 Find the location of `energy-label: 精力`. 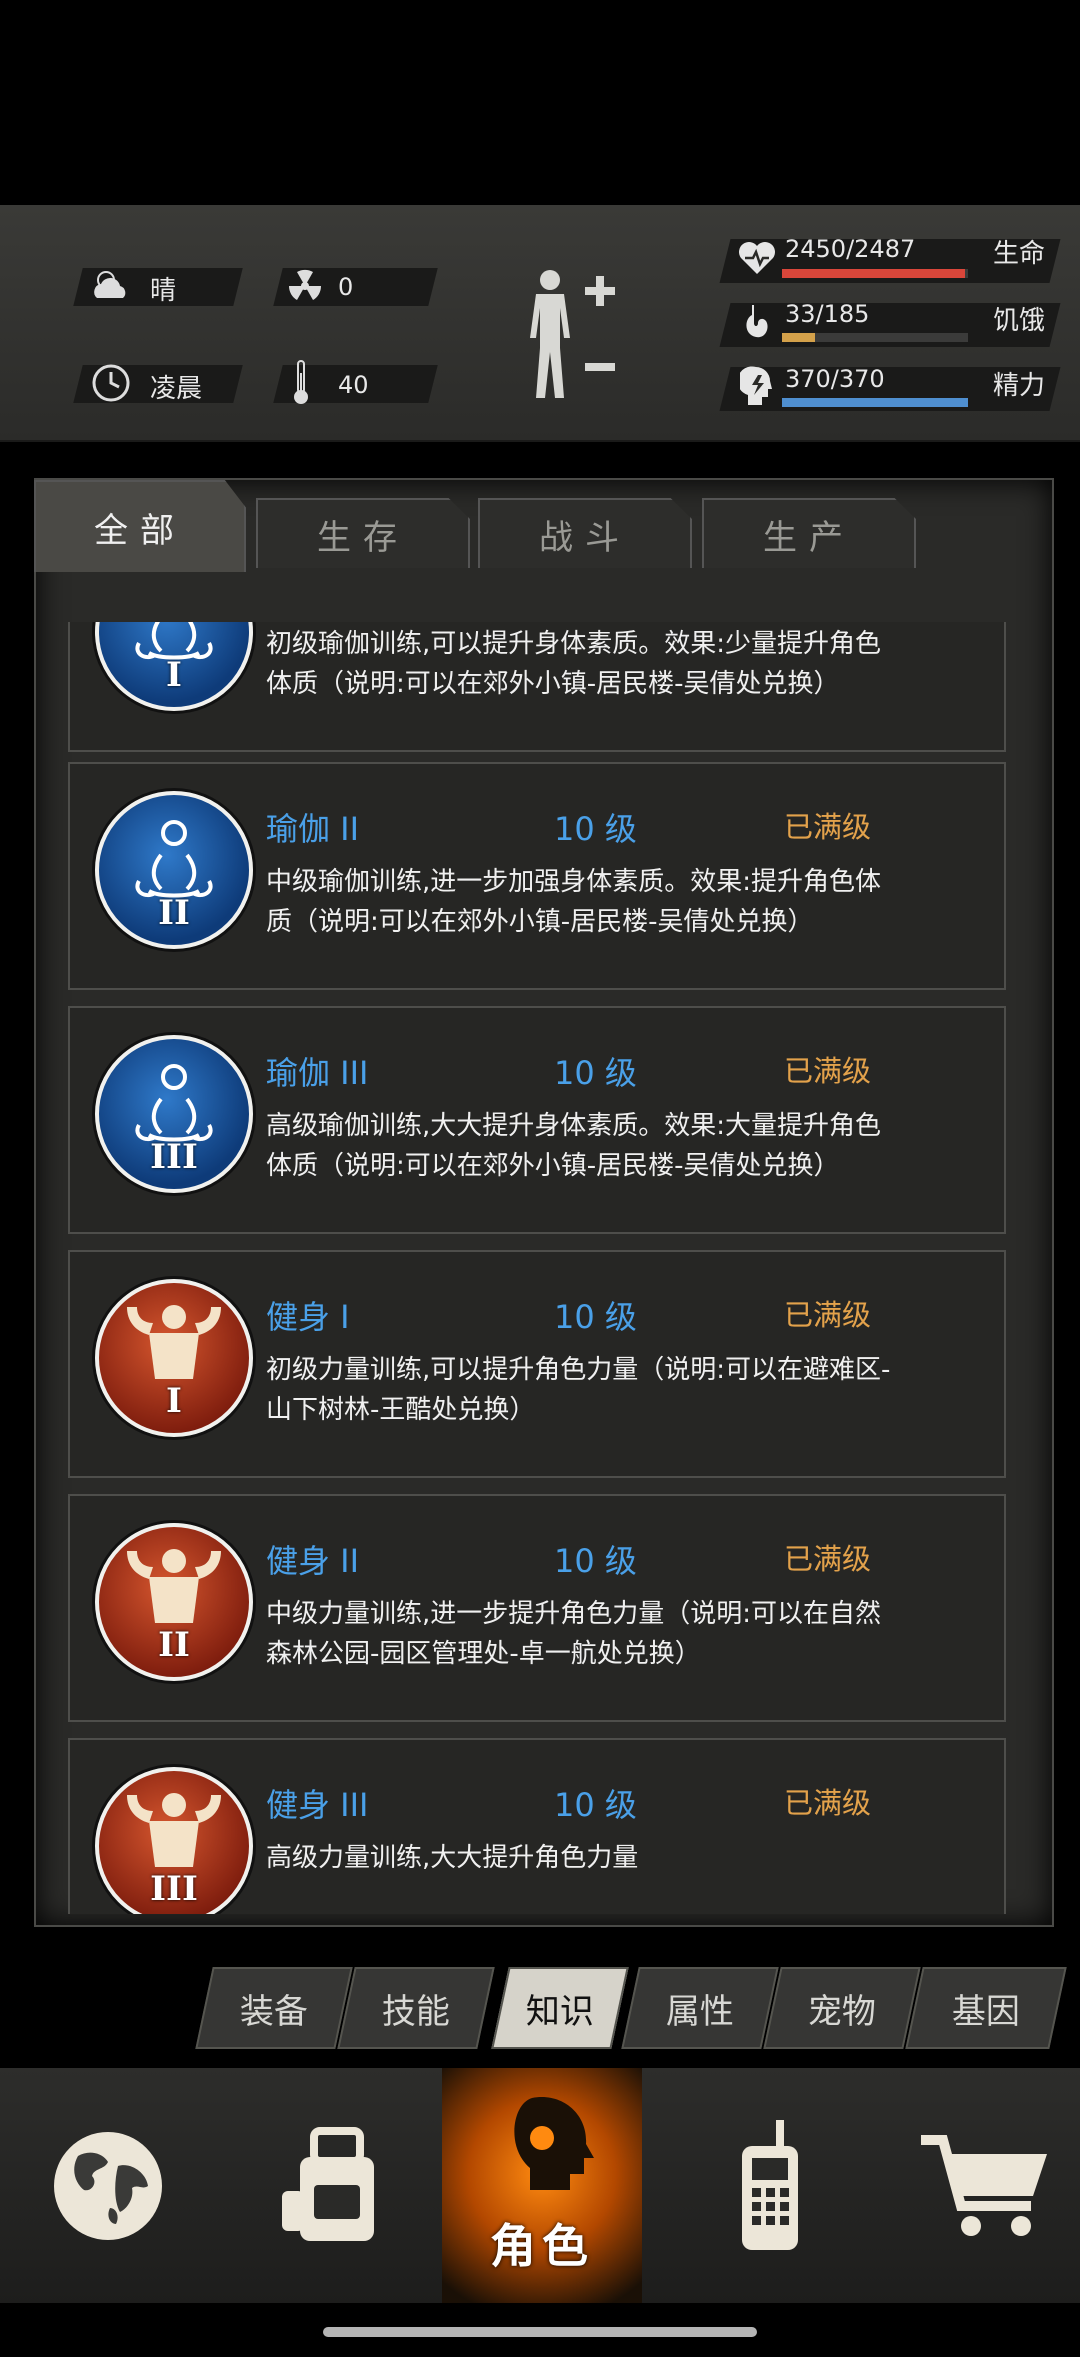

energy-label: 精力 is located at coordinates (1019, 386).